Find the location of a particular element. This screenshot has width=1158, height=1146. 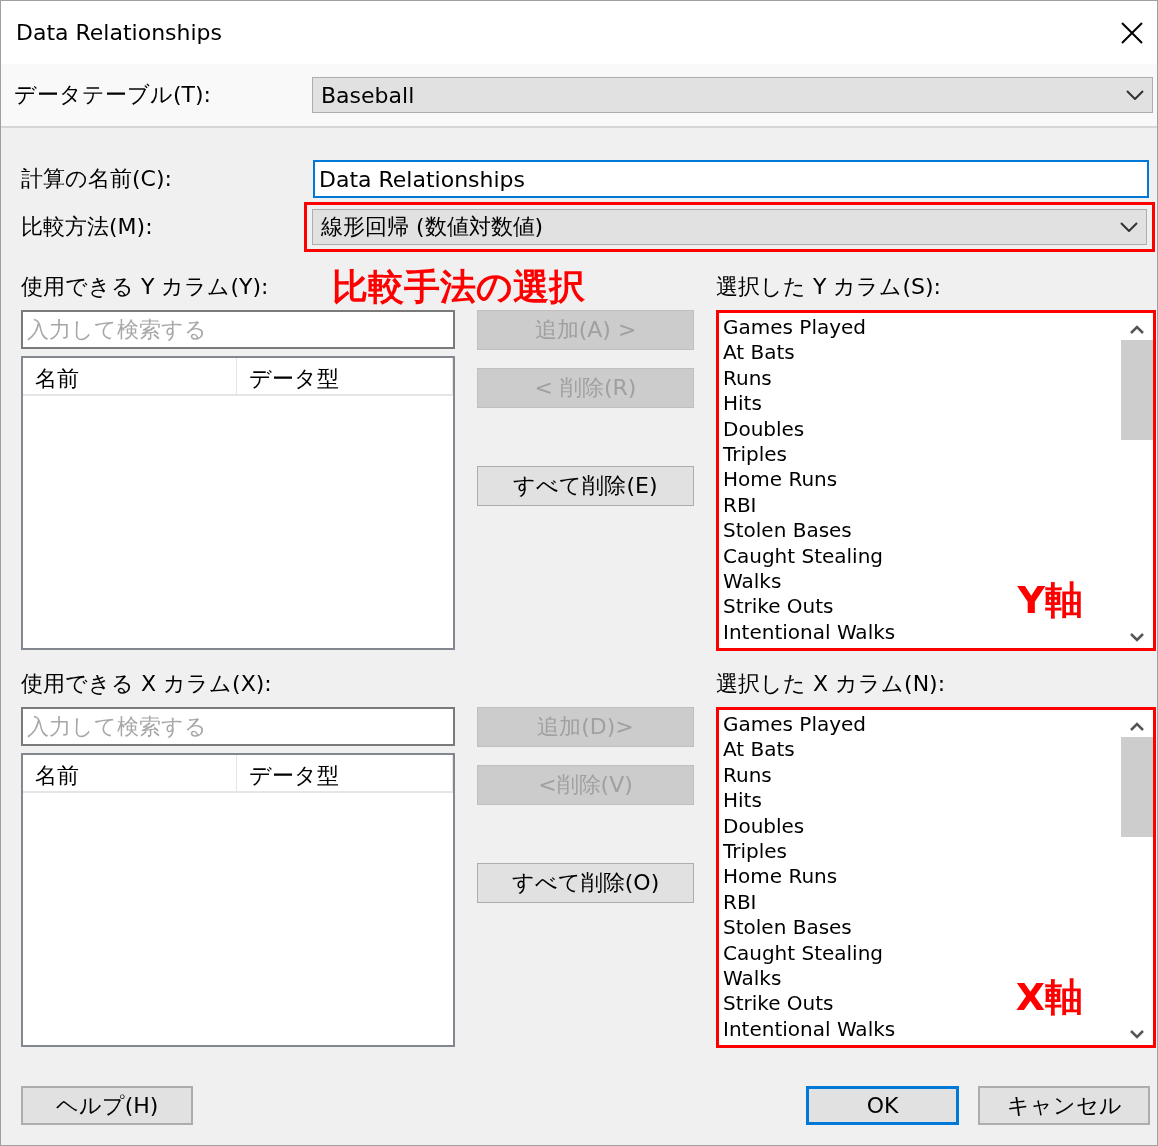

comparison-method-dropdown: 線形回帰 (数値対数値) is located at coordinates (729, 227).